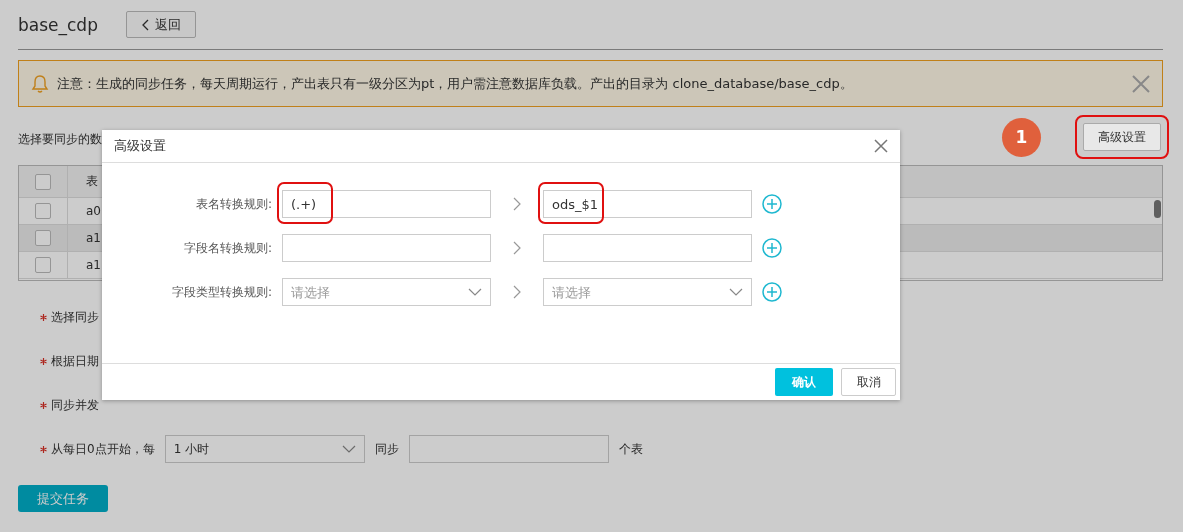  I want to click on bell-icon, so click(40, 83).